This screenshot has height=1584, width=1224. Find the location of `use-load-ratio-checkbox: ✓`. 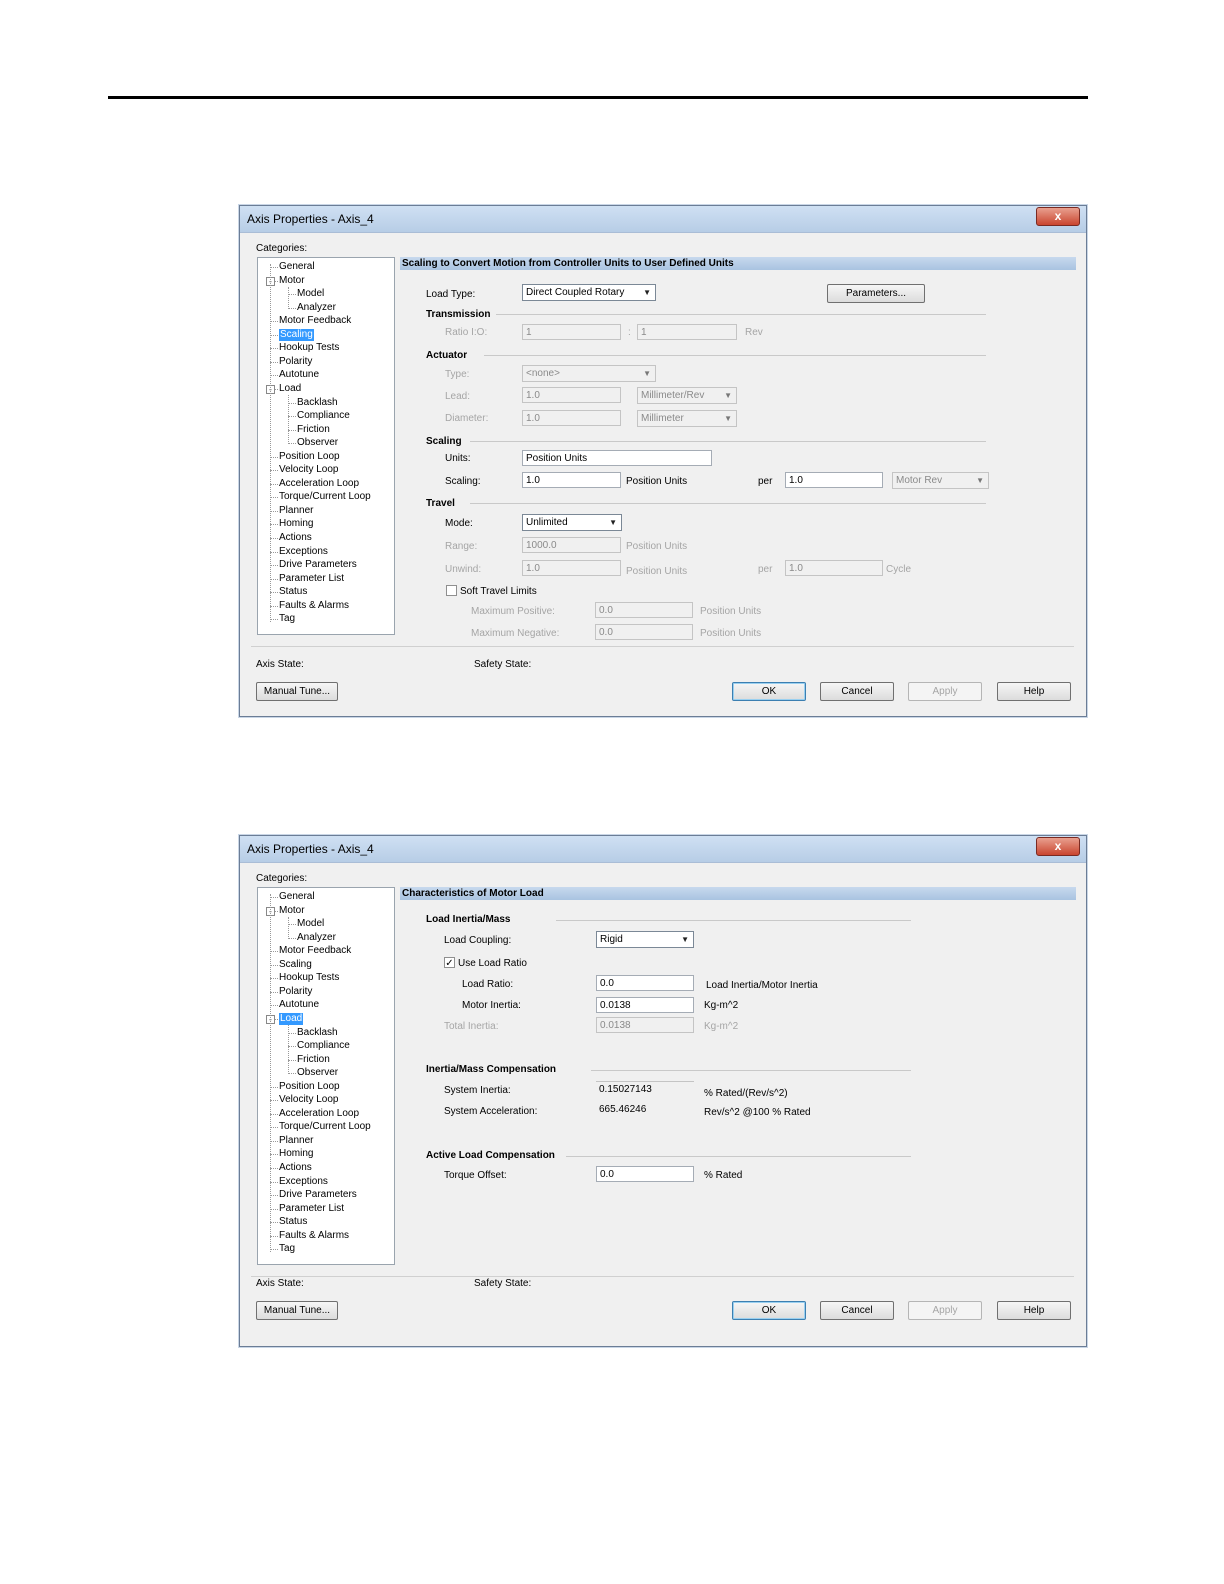

use-load-ratio-checkbox: ✓ is located at coordinates (449, 963).